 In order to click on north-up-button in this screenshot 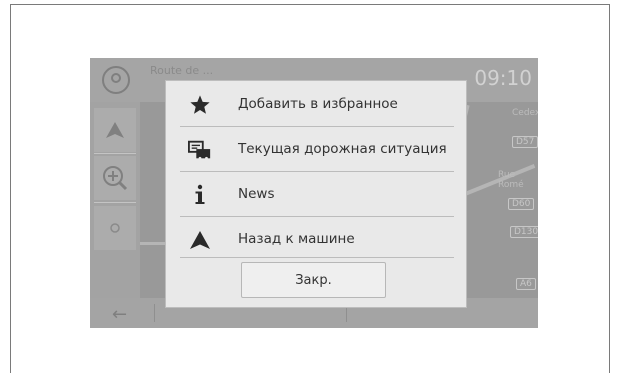, I will do `click(115, 130)`.